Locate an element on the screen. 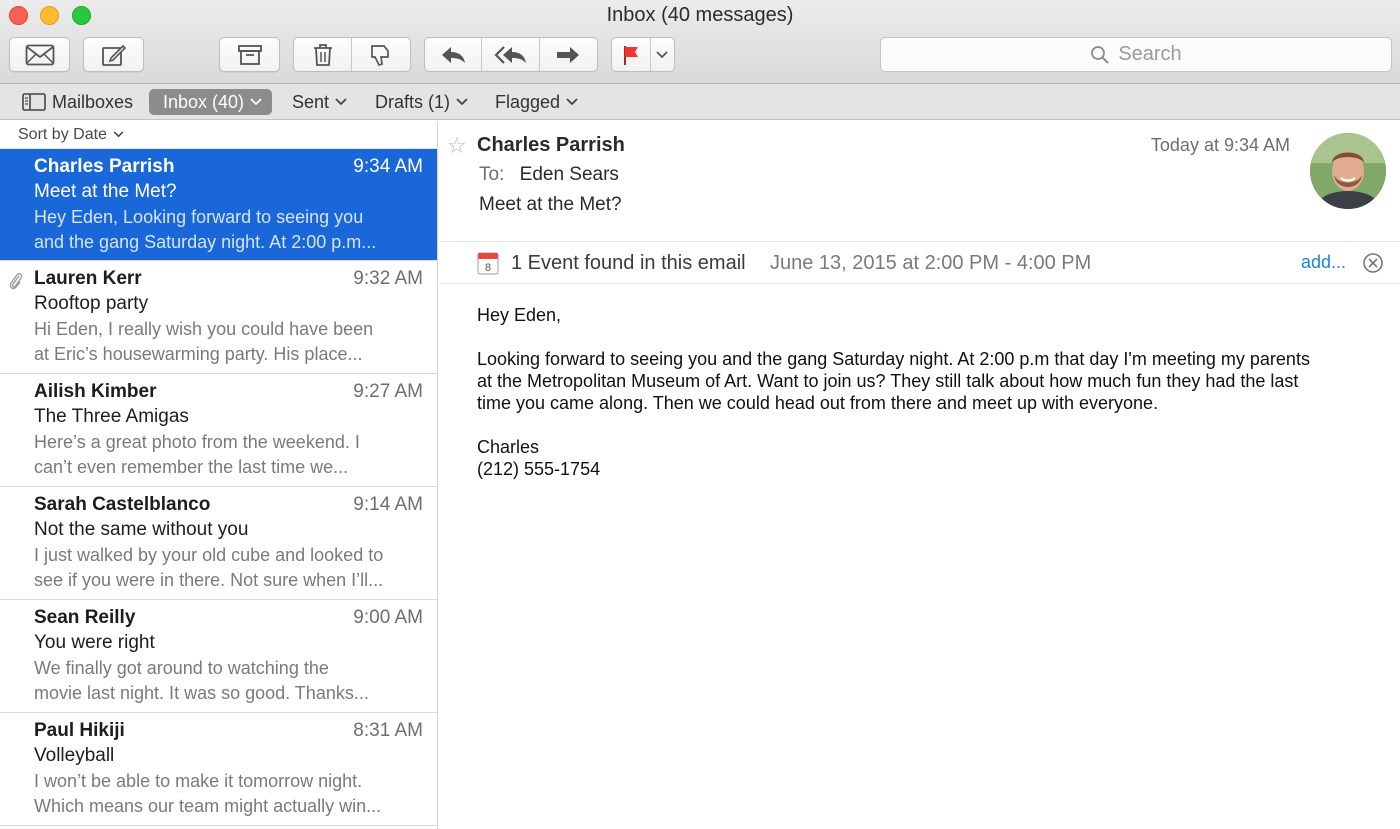  message-subject: Rooftop party is located at coordinates (91, 303).